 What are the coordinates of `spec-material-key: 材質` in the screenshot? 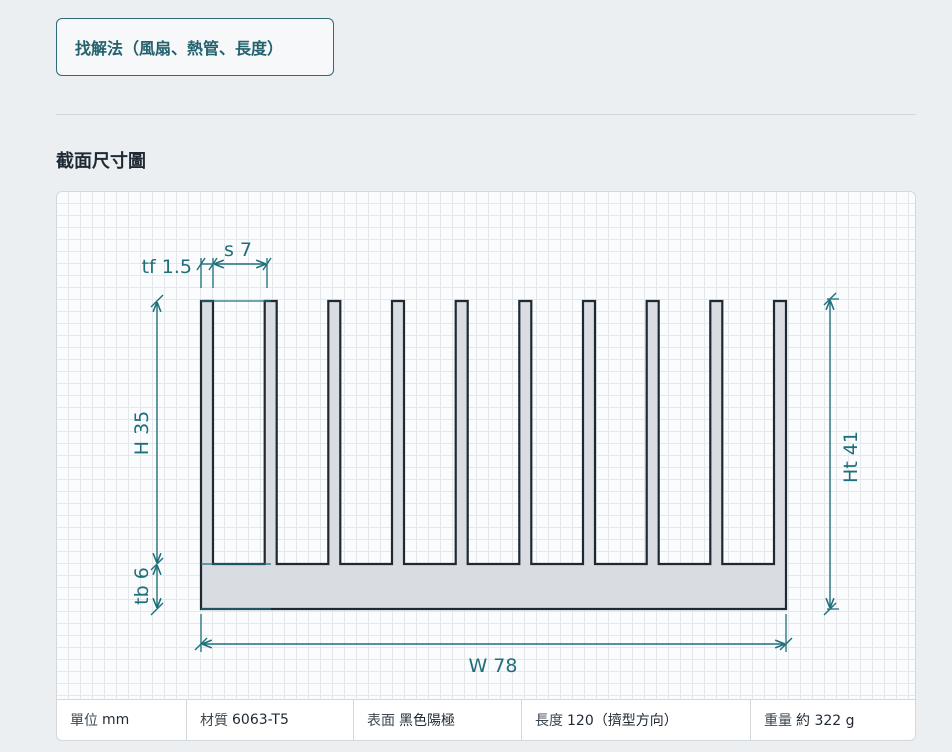 It's located at (214, 721).